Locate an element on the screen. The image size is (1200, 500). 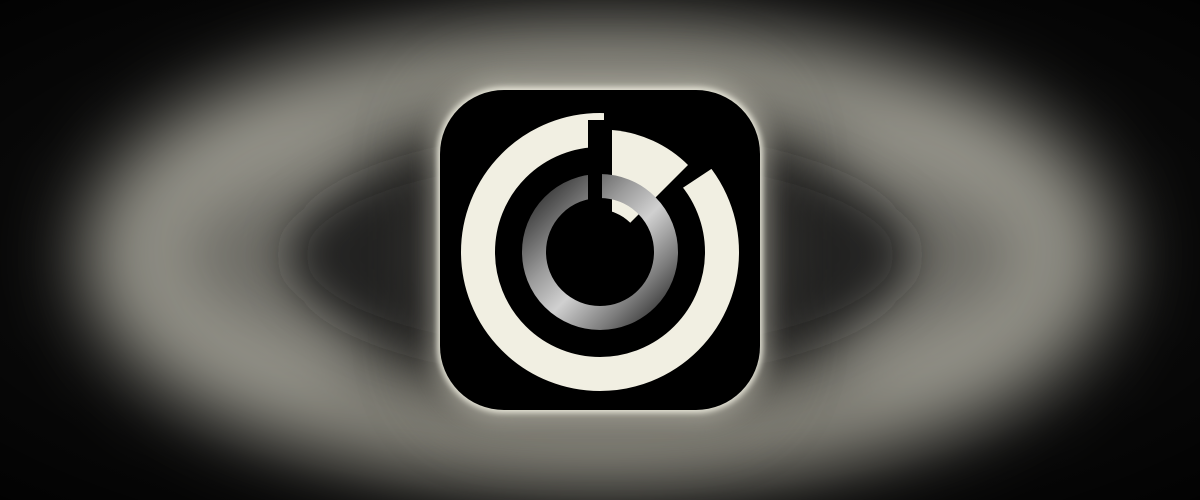
timer-icon is located at coordinates (600, 252).